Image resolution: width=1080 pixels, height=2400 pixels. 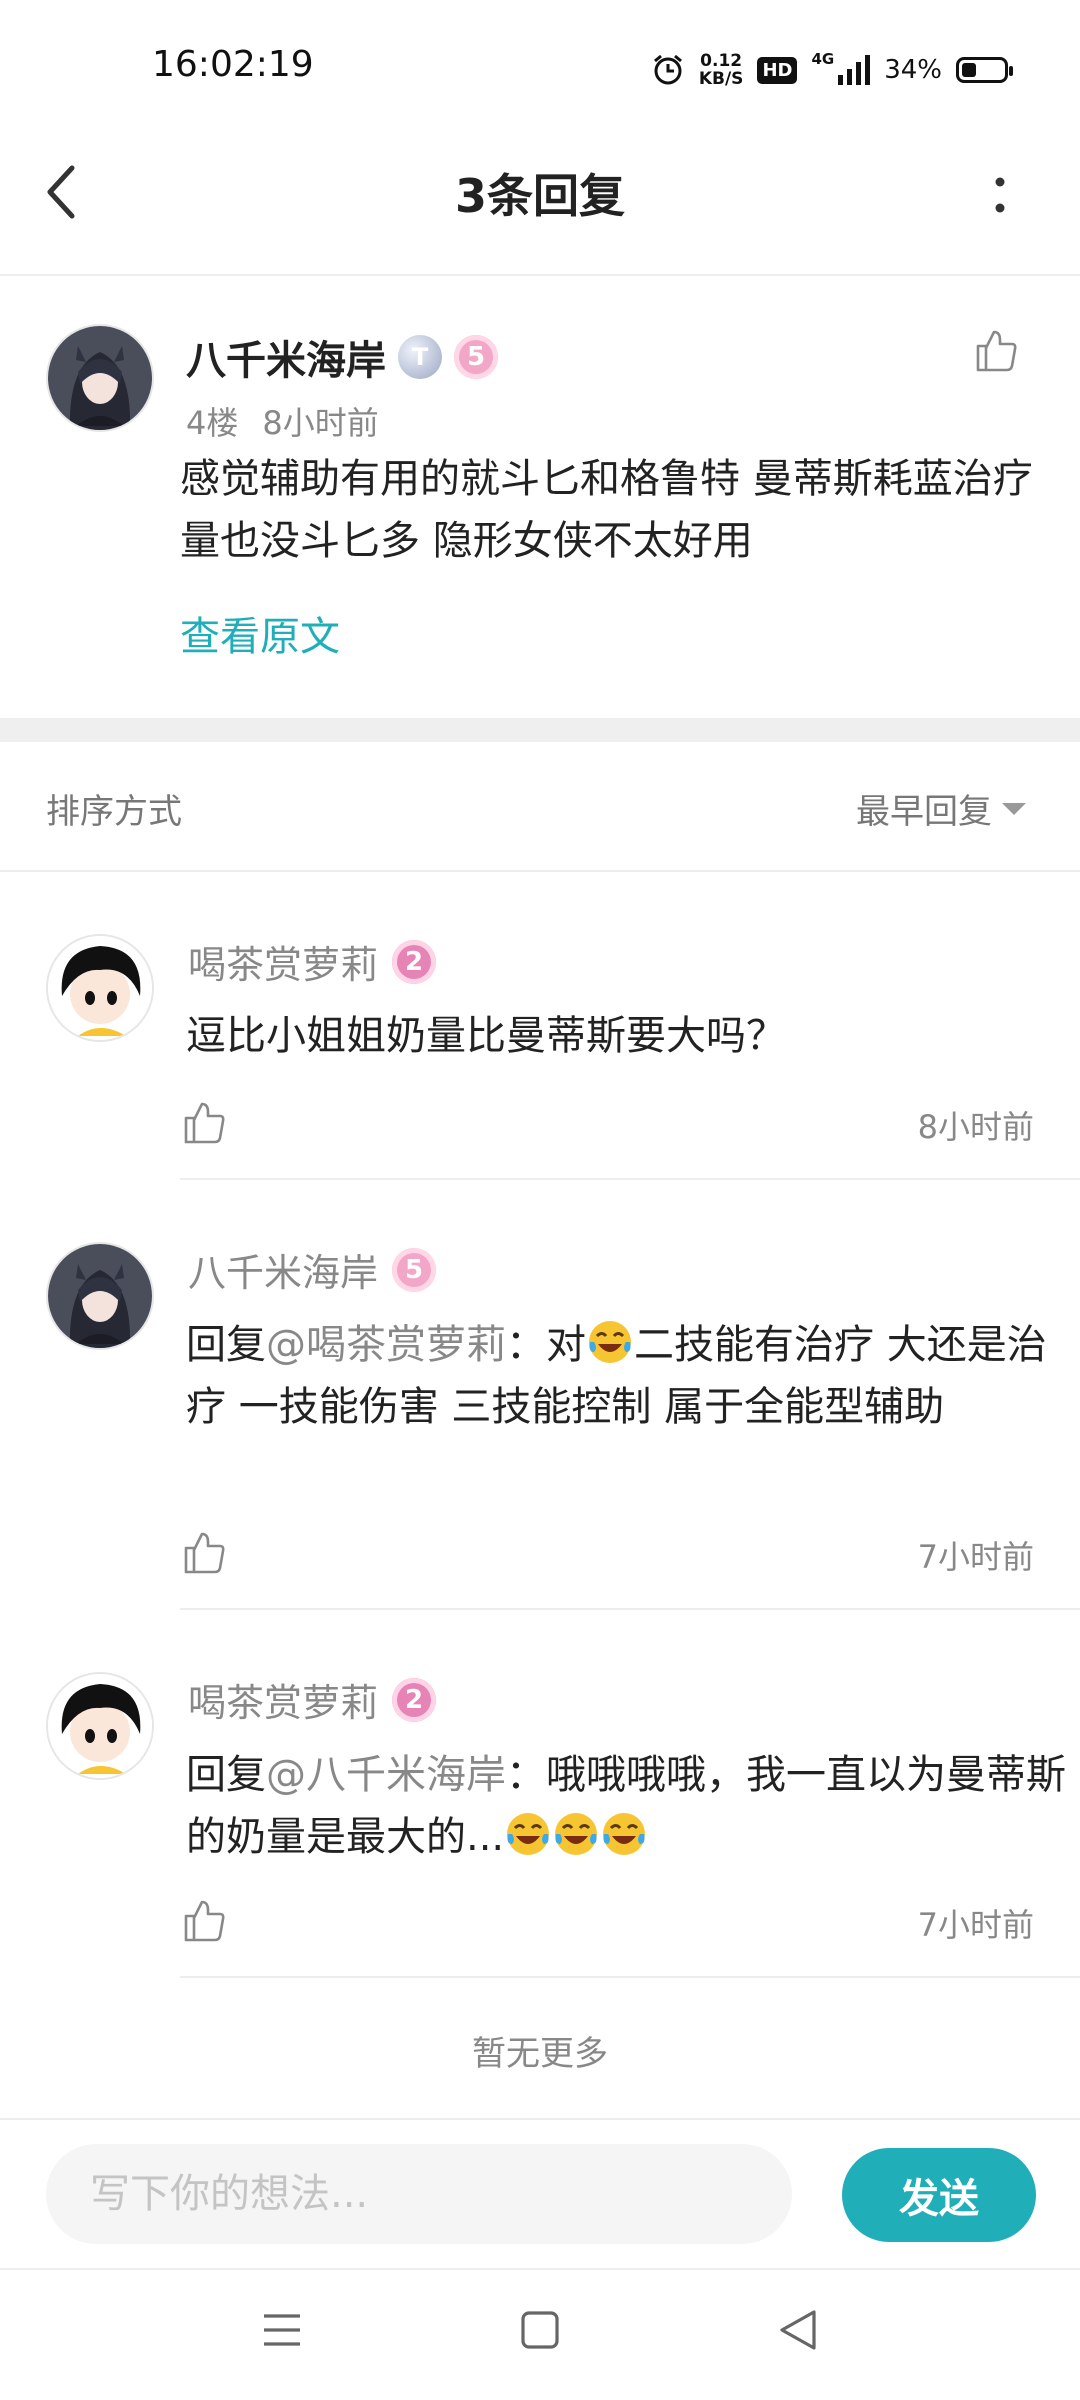 I want to click on post-floor: 4楼, so click(x=212, y=423).